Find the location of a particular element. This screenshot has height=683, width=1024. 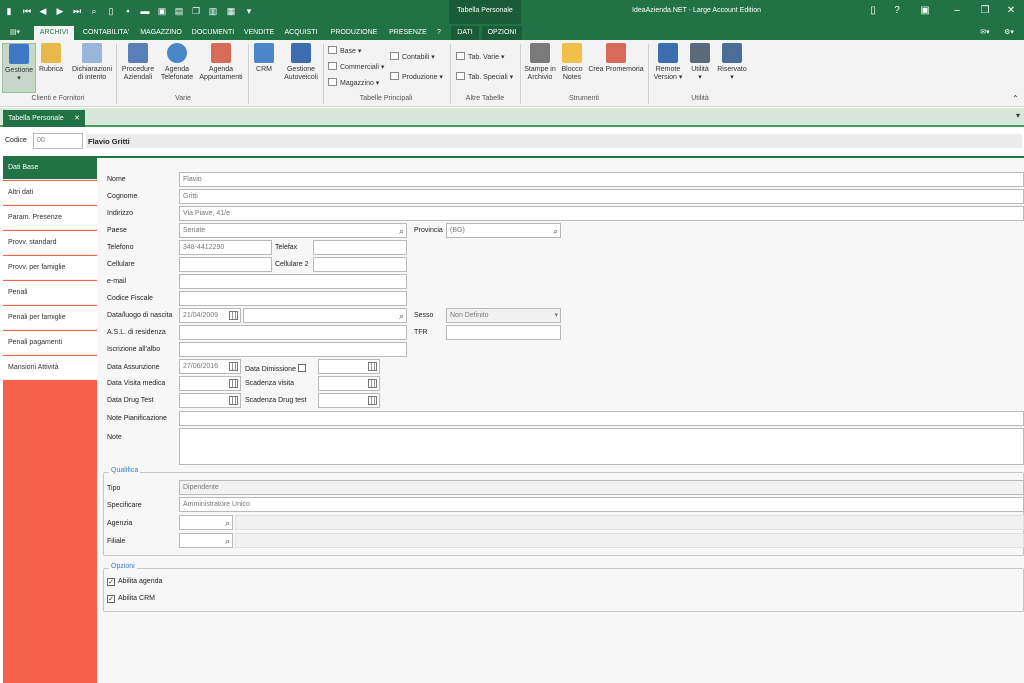

agenzia-field: ⌕ is located at coordinates (206, 522).